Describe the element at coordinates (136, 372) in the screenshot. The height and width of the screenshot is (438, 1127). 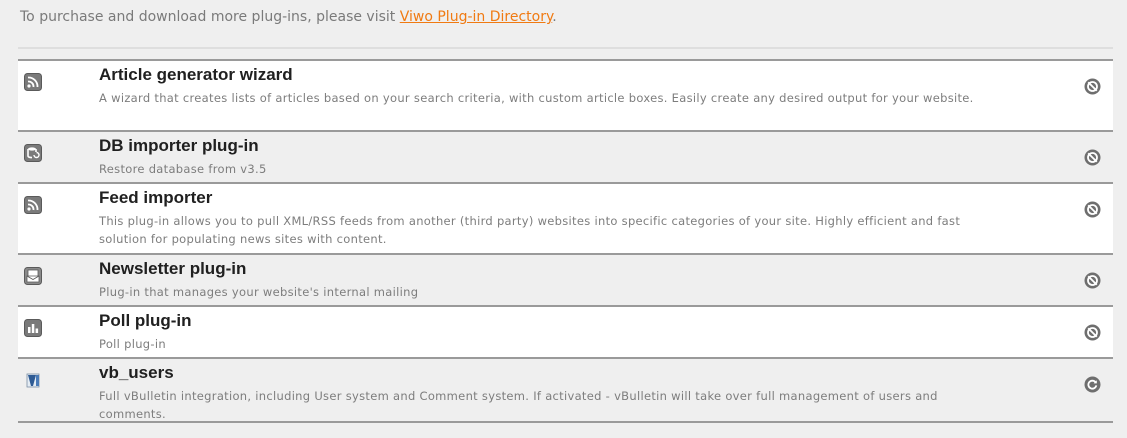
I see `plugin-title: vb_users` at that location.